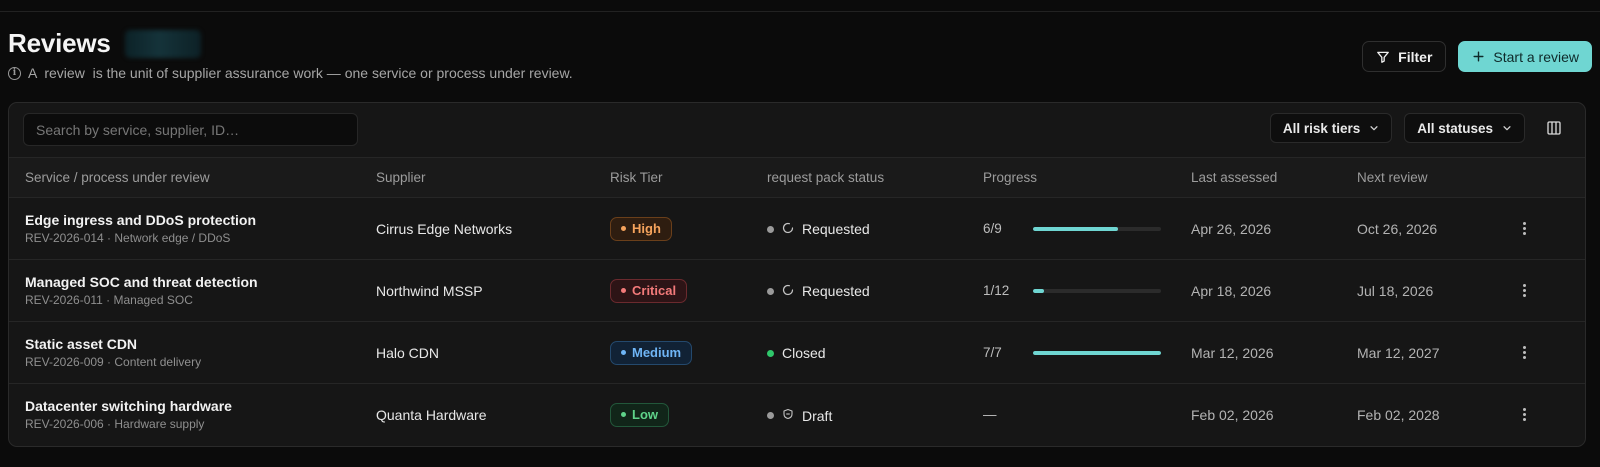  I want to click on service-meta: REV-2026-009 · Content delivery, so click(113, 362).